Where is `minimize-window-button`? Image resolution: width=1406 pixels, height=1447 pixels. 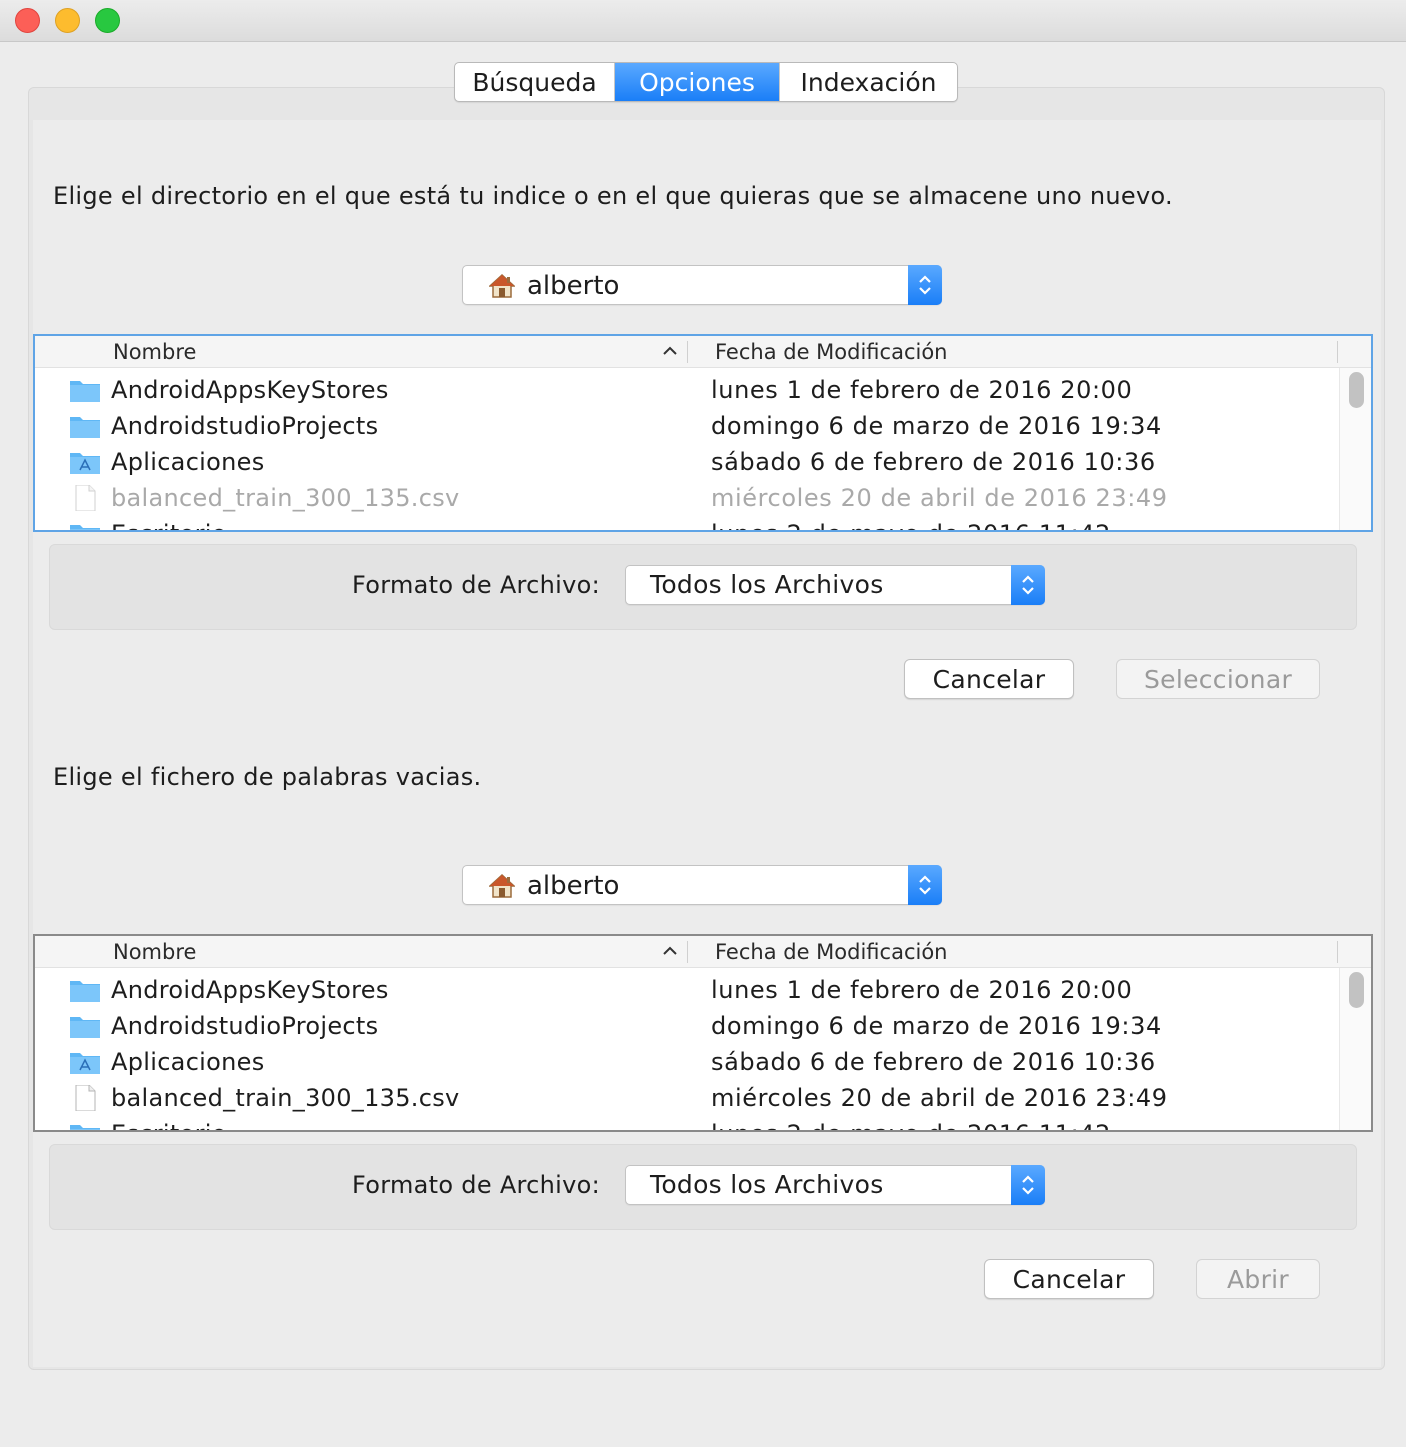 minimize-window-button is located at coordinates (67, 20).